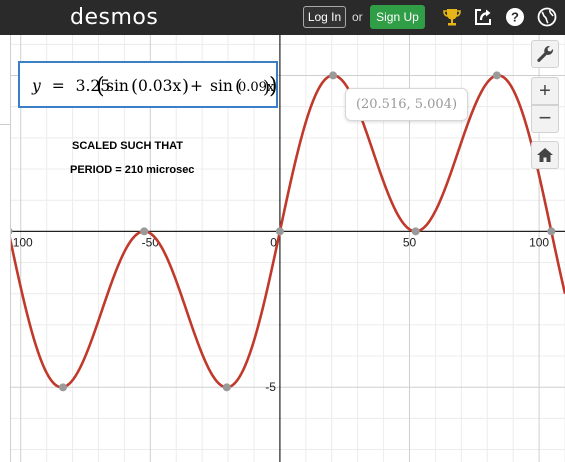 This screenshot has height=462, width=565. Describe the element at coordinates (545, 91) in the screenshot. I see `zoom-in-button: +` at that location.